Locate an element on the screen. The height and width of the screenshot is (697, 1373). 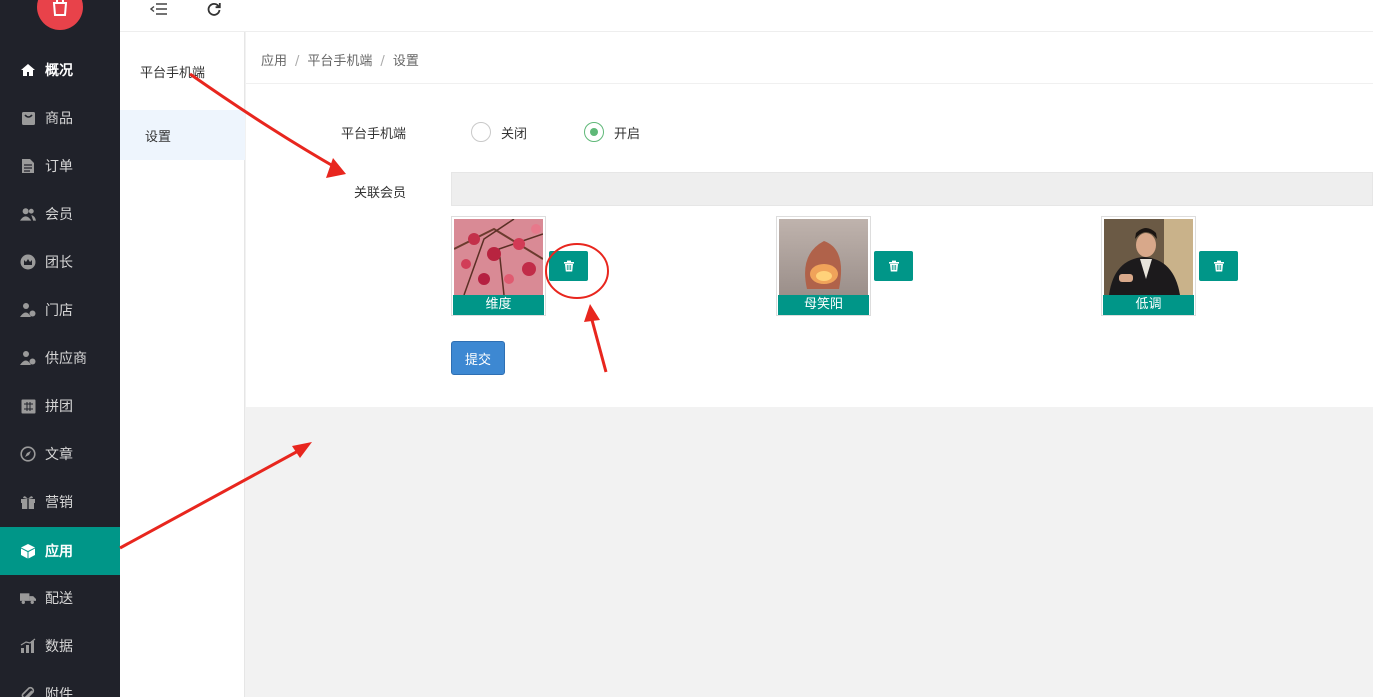
nav-item-label: 会员 is located at coordinates (59, 215).